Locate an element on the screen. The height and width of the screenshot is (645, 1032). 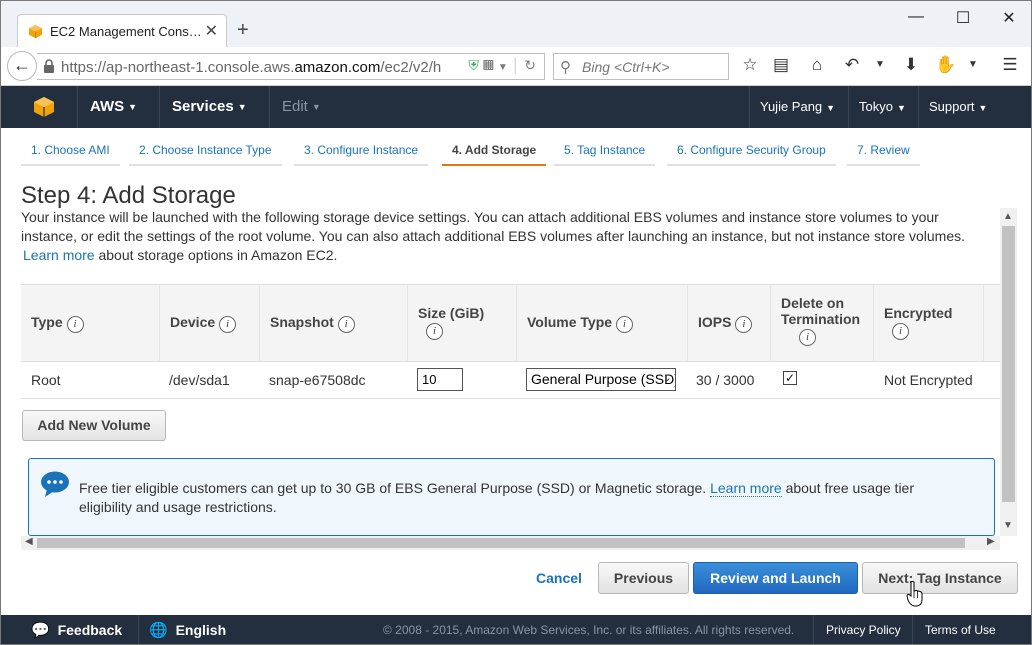
step-choose-ami: 1. Choose AMI is located at coordinates (70, 152).